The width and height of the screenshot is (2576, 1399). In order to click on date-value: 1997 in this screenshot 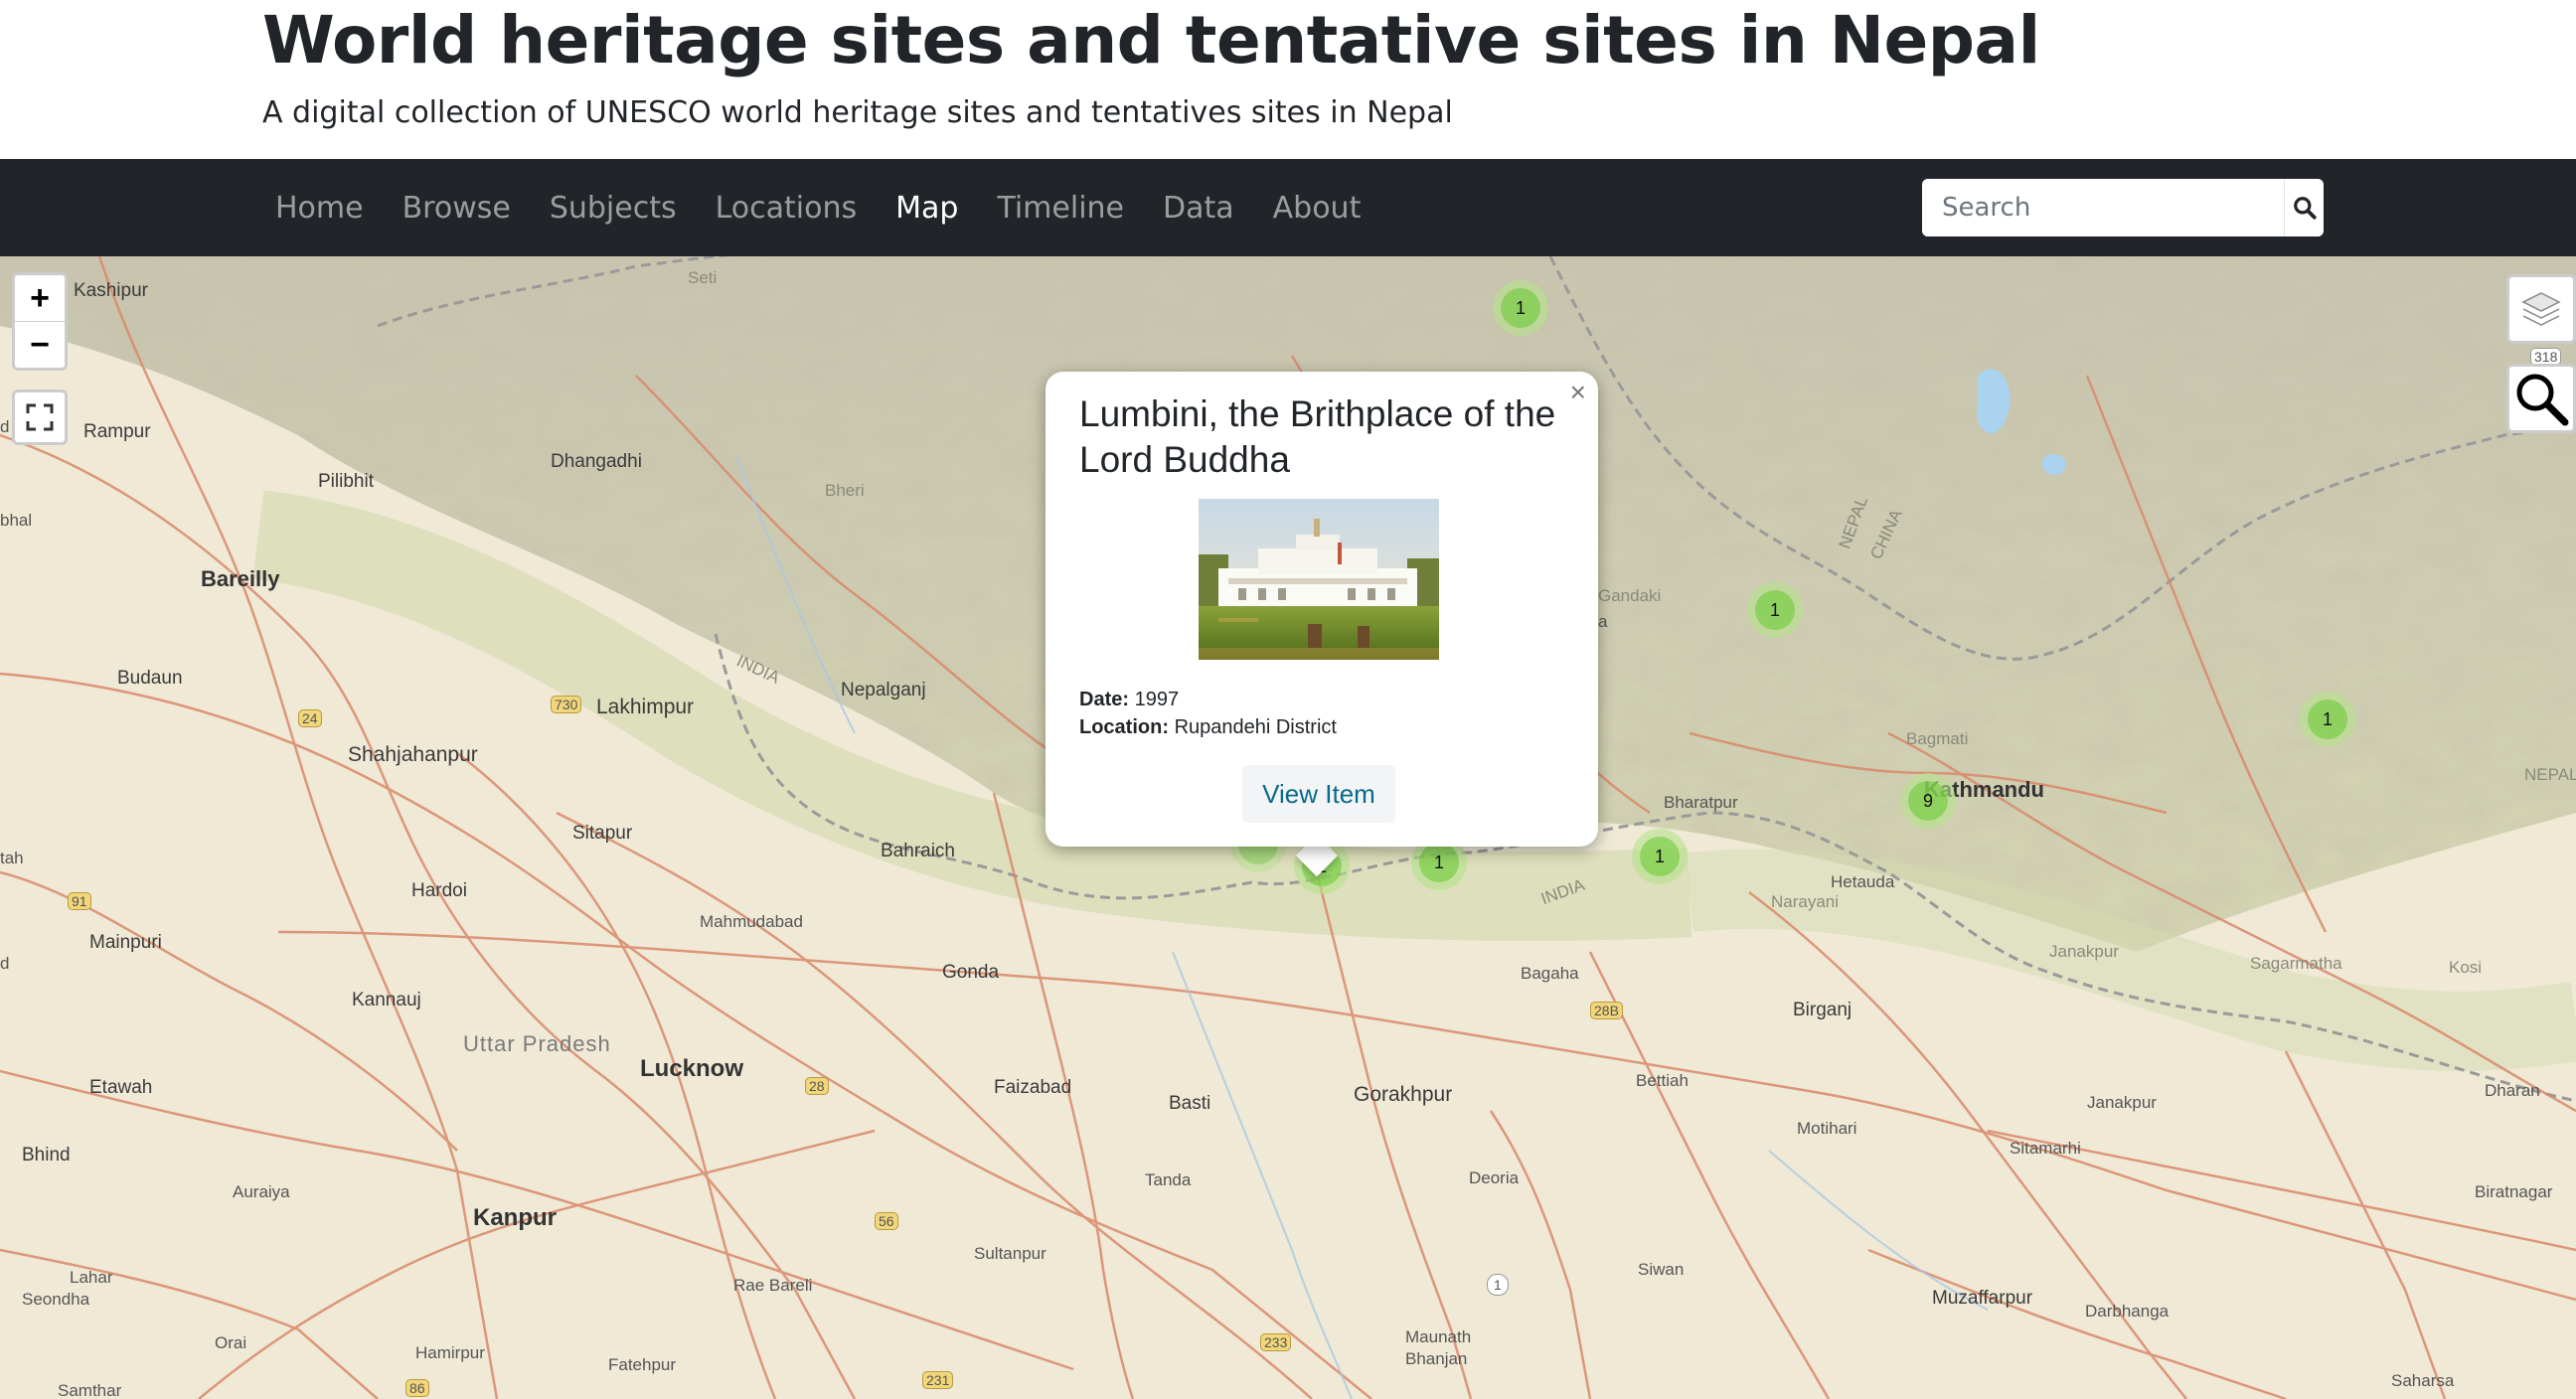, I will do `click(1157, 699)`.